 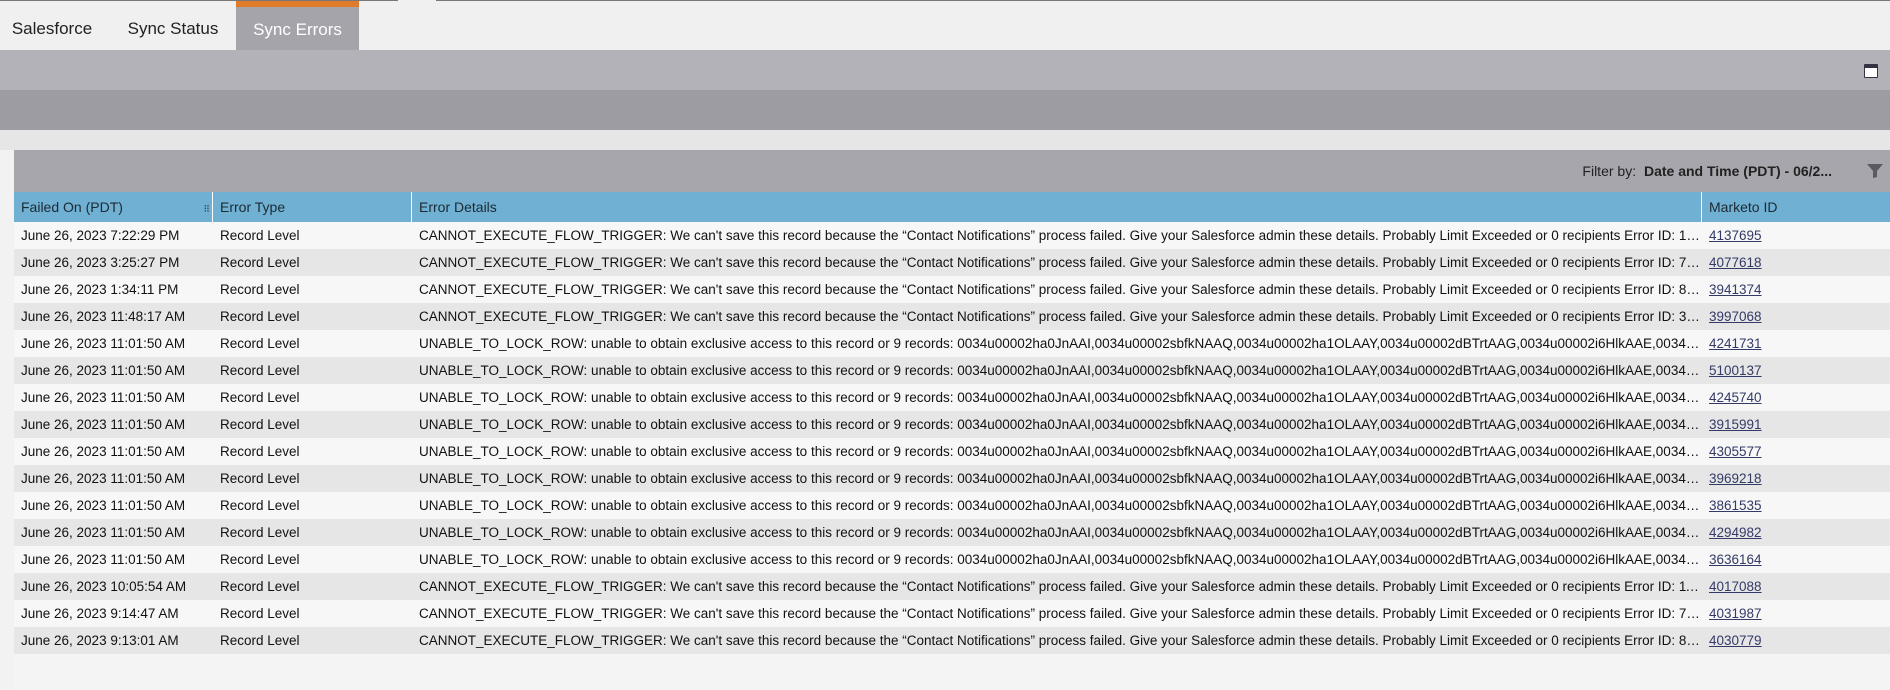 What do you see at coordinates (1871, 71) in the screenshot?
I see `window-icon` at bounding box center [1871, 71].